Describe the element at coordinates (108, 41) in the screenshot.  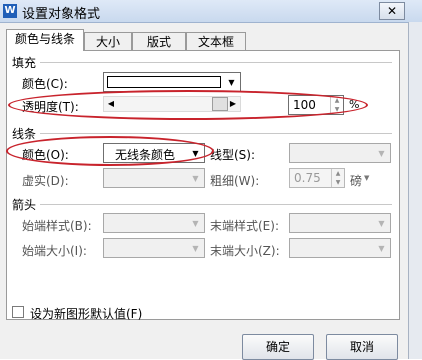
I see `tab-size: 大小` at that location.